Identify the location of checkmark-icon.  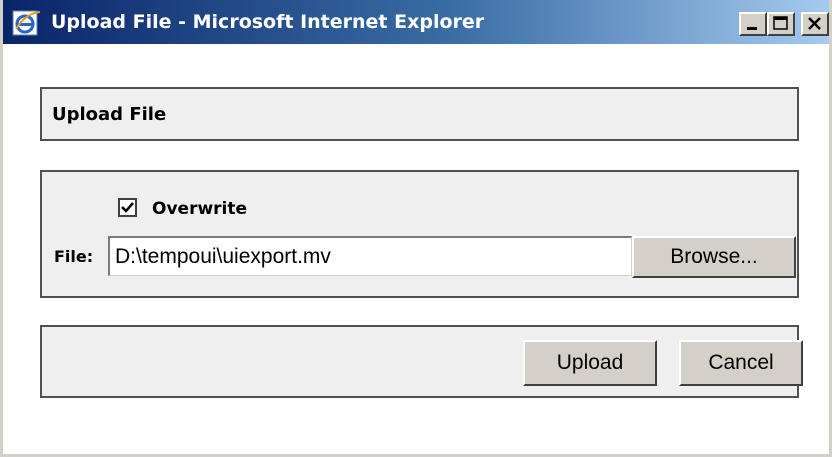
(127, 207).